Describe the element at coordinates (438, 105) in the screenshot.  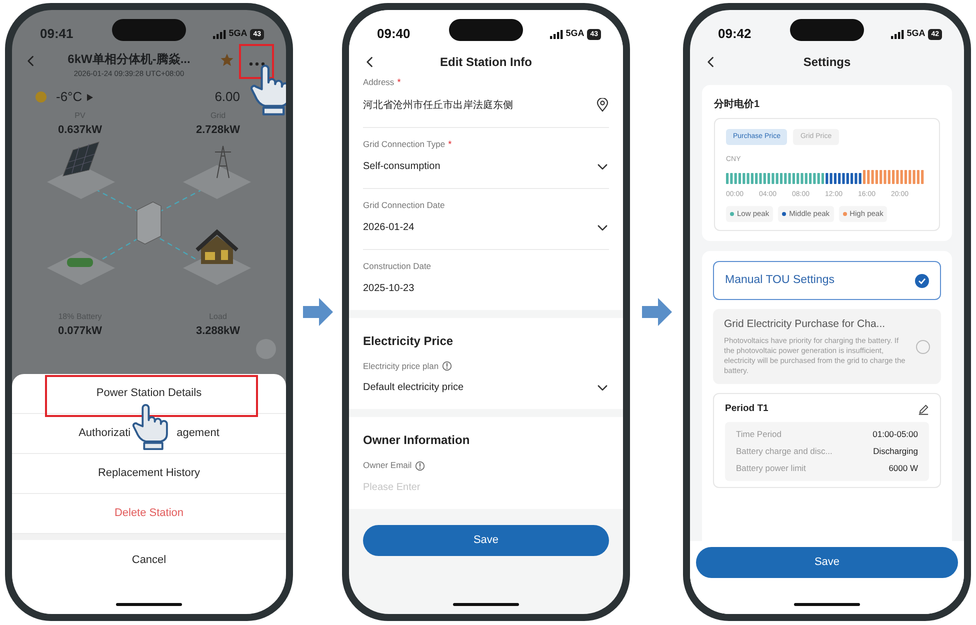
I see `field-value: 河北省沧州市任丘市出岸法庭东侧` at that location.